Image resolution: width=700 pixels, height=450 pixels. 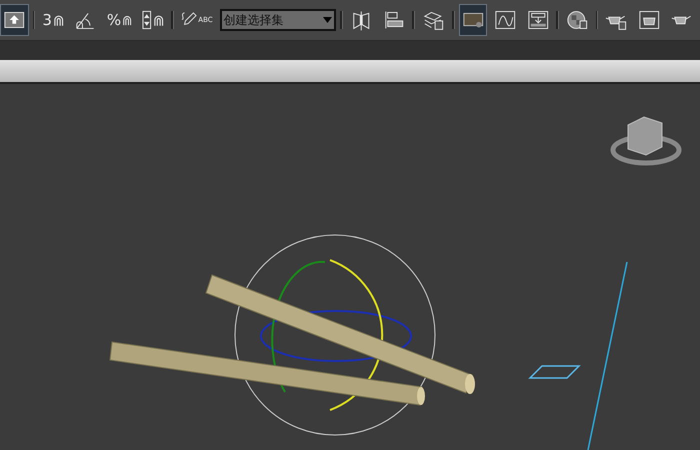 I want to click on checker-sphere-icon, so click(x=577, y=20).